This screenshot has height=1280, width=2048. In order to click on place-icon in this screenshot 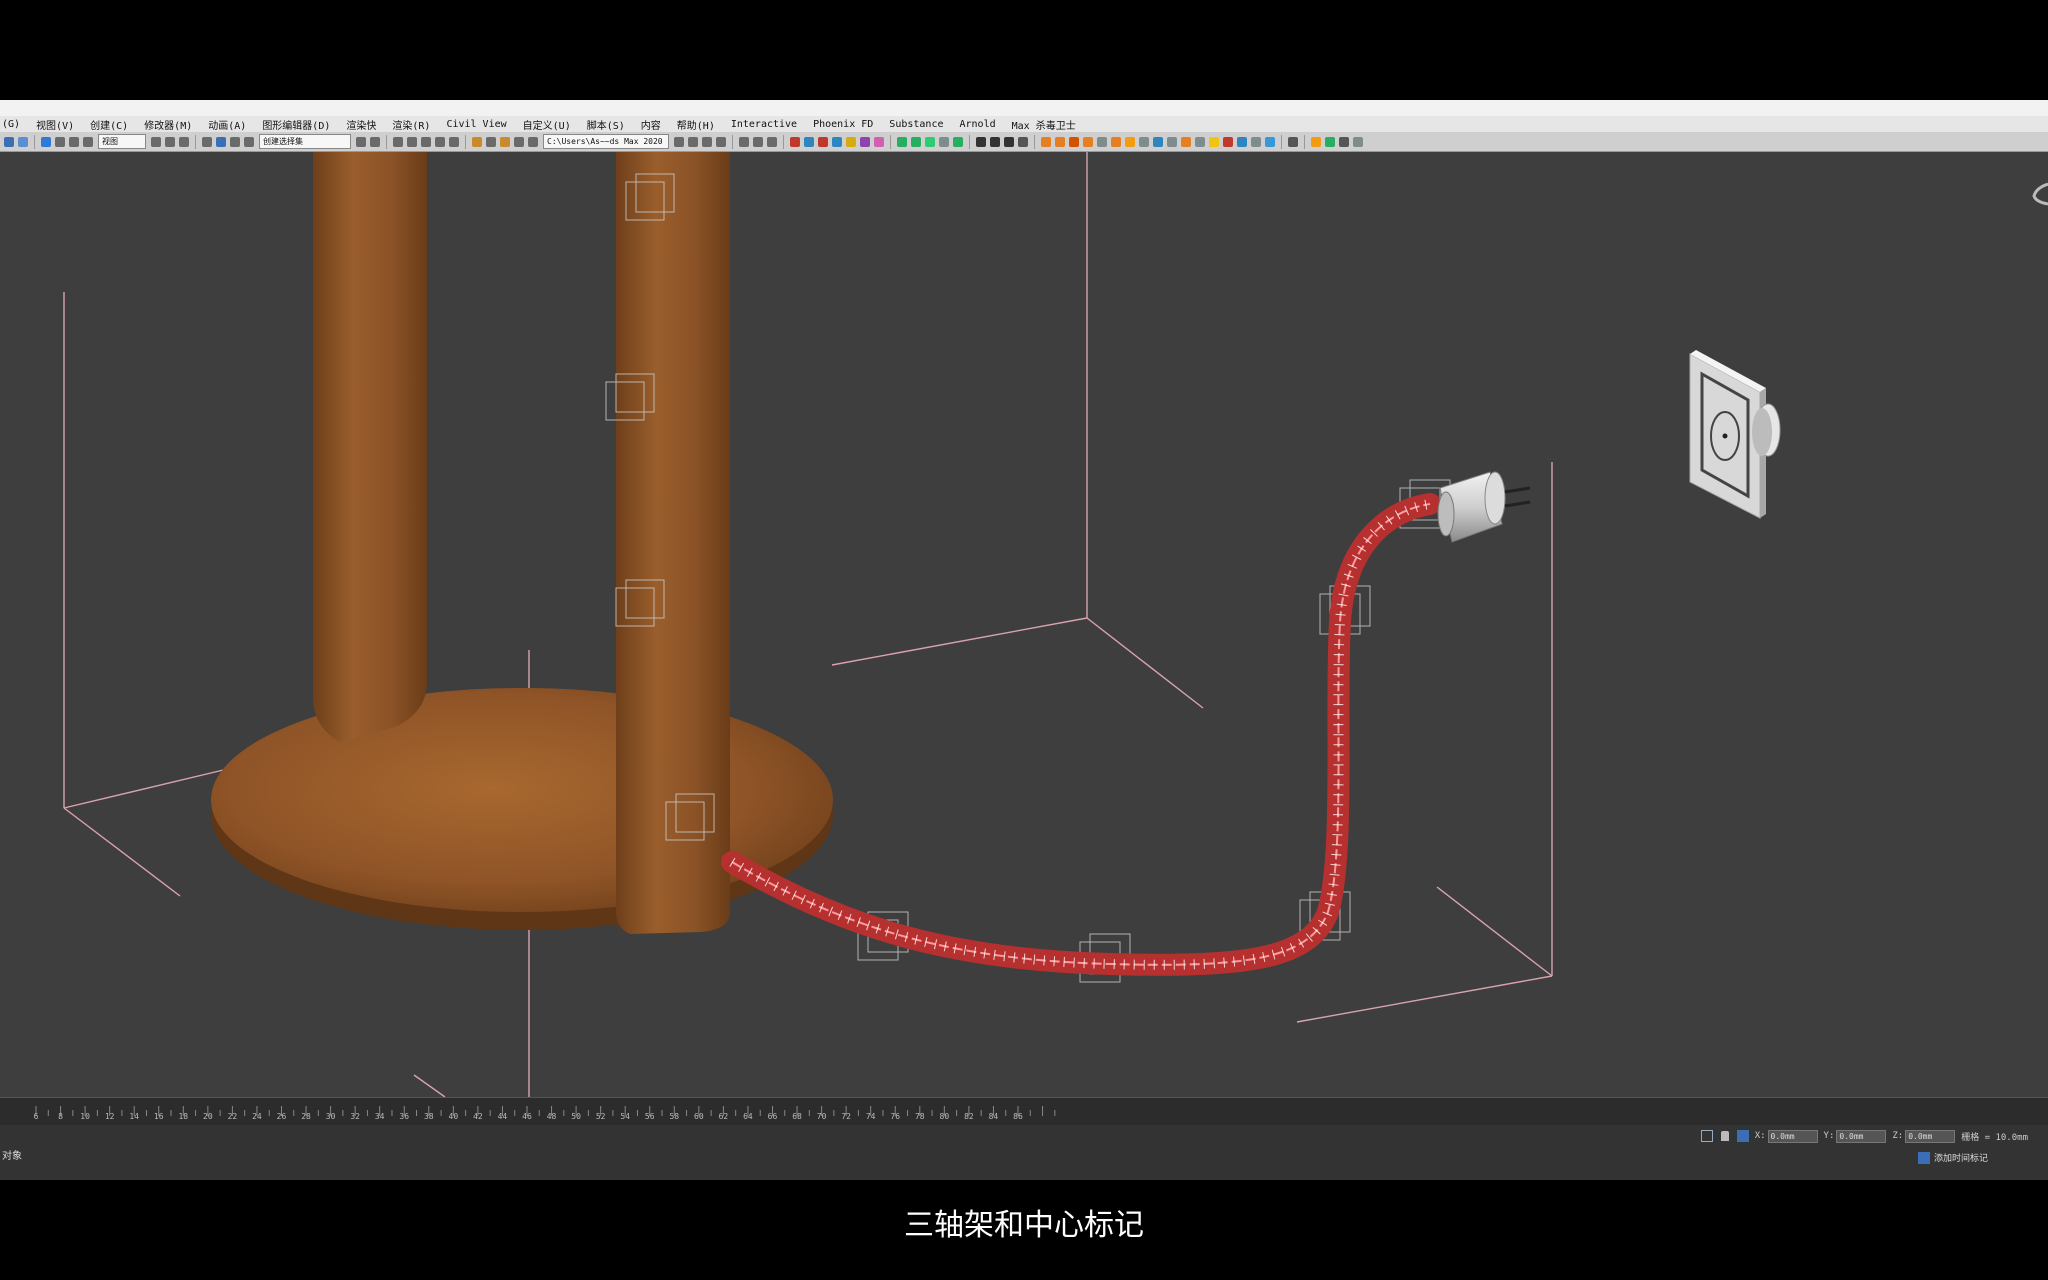, I will do `click(88, 141)`.